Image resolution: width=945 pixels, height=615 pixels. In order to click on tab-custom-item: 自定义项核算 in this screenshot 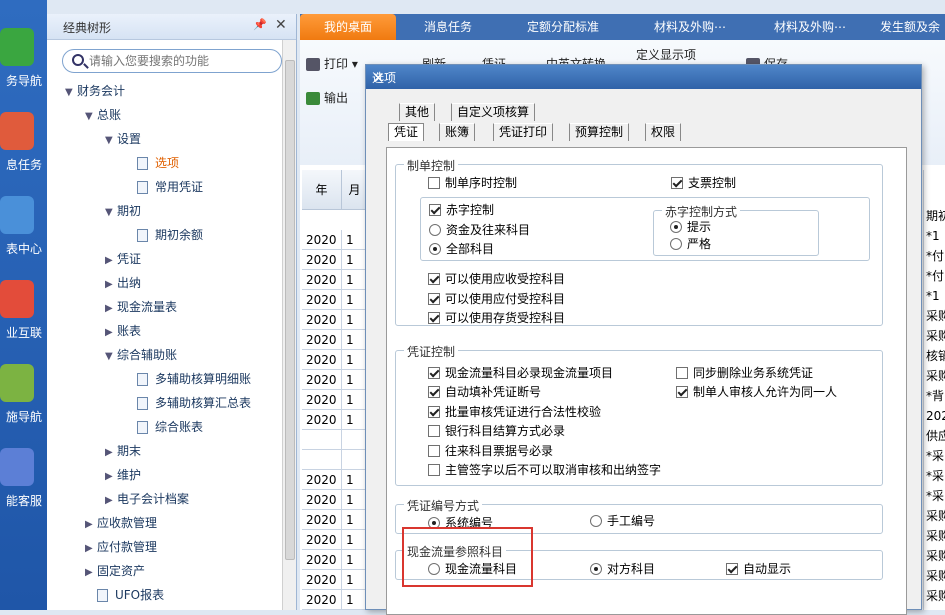, I will do `click(493, 112)`.